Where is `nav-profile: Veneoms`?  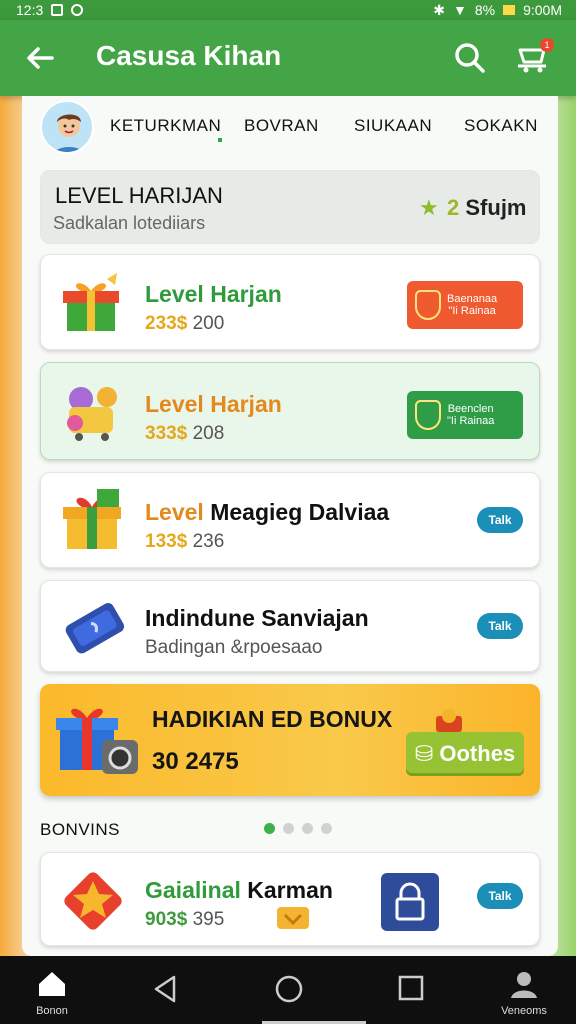
nav-profile: Veneoms is located at coordinates (524, 993).